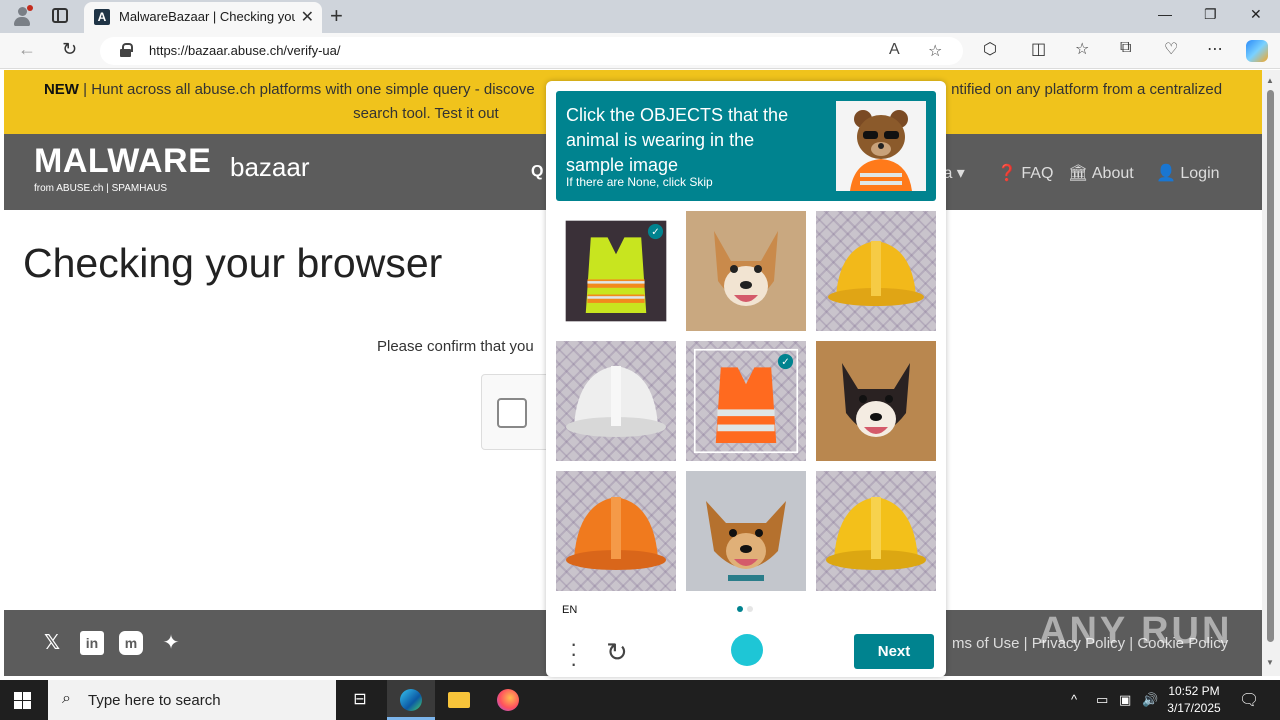 The width and height of the screenshot is (1280, 720). Describe the element at coordinates (126, 50) in the screenshot. I see `lock-icon` at that location.